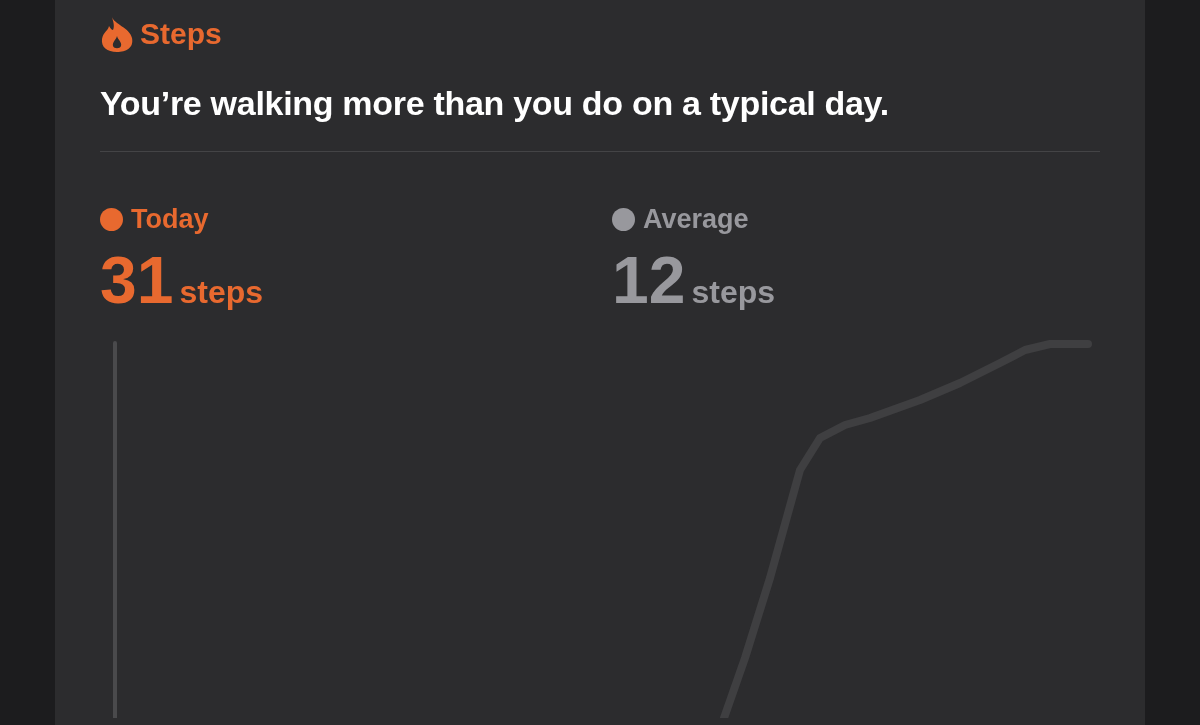 Image resolution: width=1200 pixels, height=725 pixels. Describe the element at coordinates (137, 280) in the screenshot. I see `stat-value: 31` at that location.